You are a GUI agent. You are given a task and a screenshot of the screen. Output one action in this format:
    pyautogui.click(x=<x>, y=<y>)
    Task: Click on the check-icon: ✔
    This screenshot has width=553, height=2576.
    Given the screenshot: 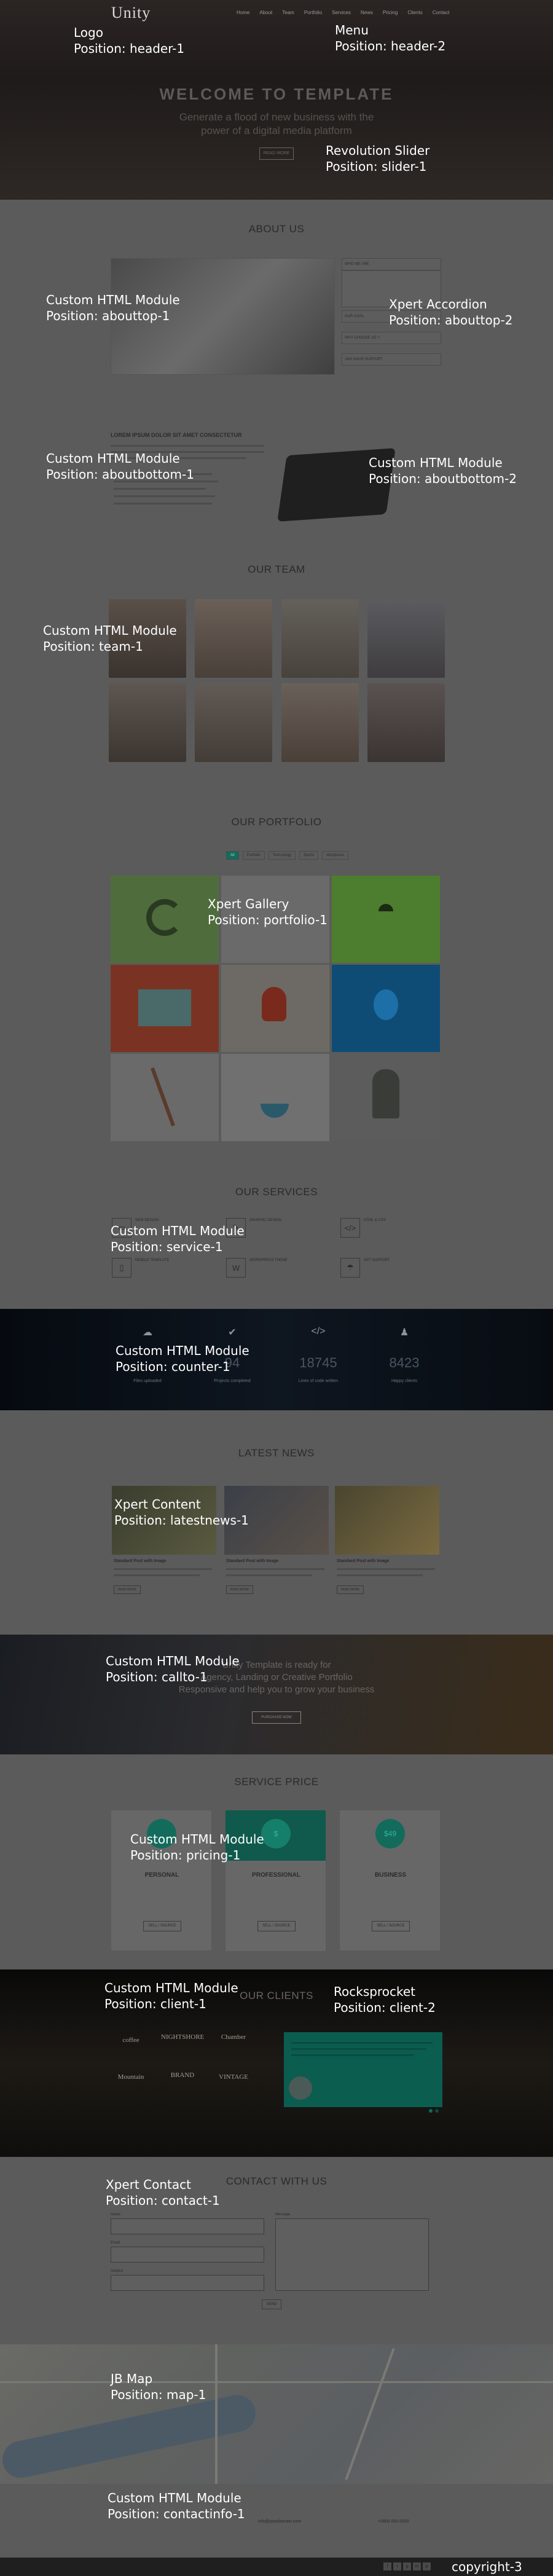 What is the action you would take?
    pyautogui.click(x=232, y=1332)
    